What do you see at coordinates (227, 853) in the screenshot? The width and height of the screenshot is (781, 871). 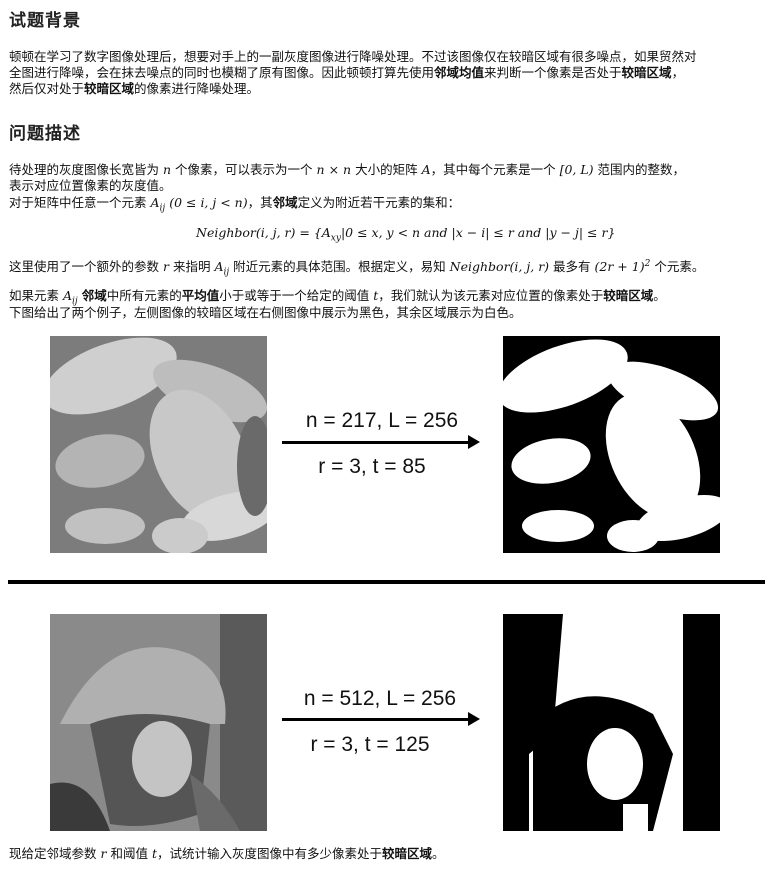 I see `final-question-line: 现给定邻域参数 r 和阈值 t，试统计输入灰度图像中有多少像素处于较暗区域。` at bounding box center [227, 853].